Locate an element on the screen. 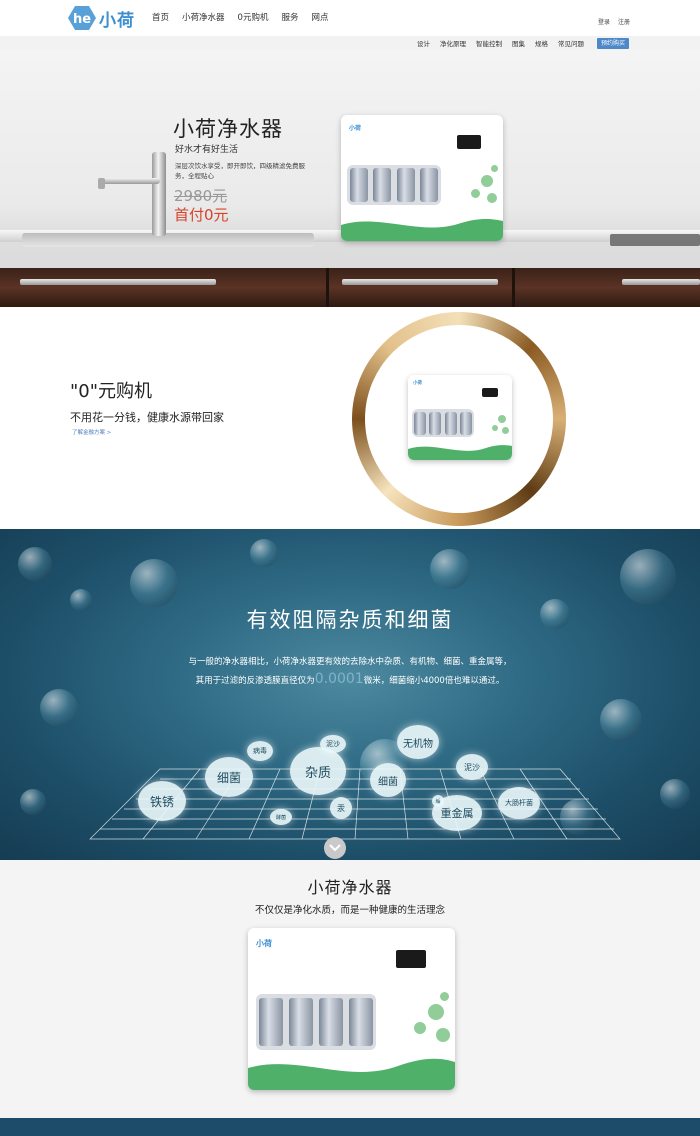 The height and width of the screenshot is (1136, 700). nav-zero-buy: 0元购机 is located at coordinates (253, 17).